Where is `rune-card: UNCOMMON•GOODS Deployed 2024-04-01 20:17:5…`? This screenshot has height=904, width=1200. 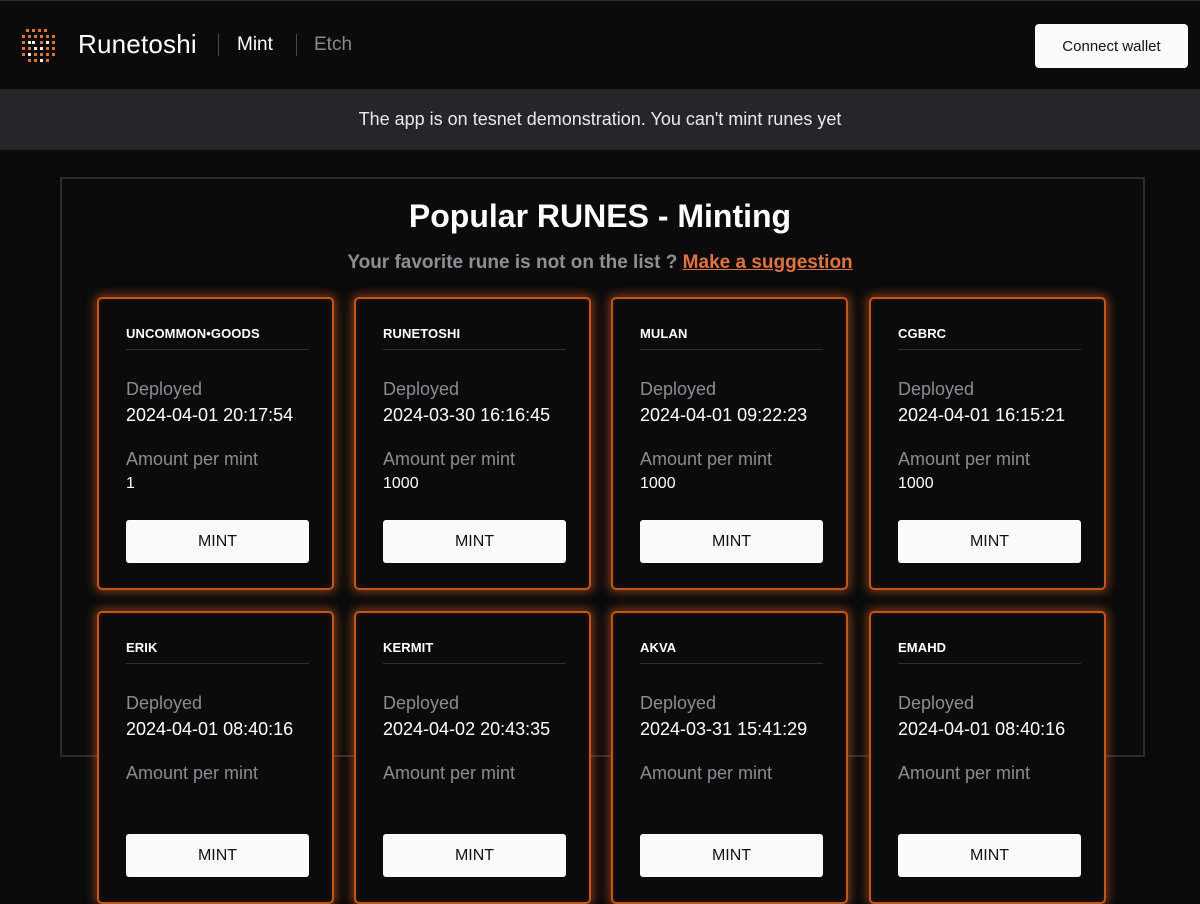 rune-card: UNCOMMON•GOODS Deployed 2024-04-01 20:17:5… is located at coordinates (215, 443).